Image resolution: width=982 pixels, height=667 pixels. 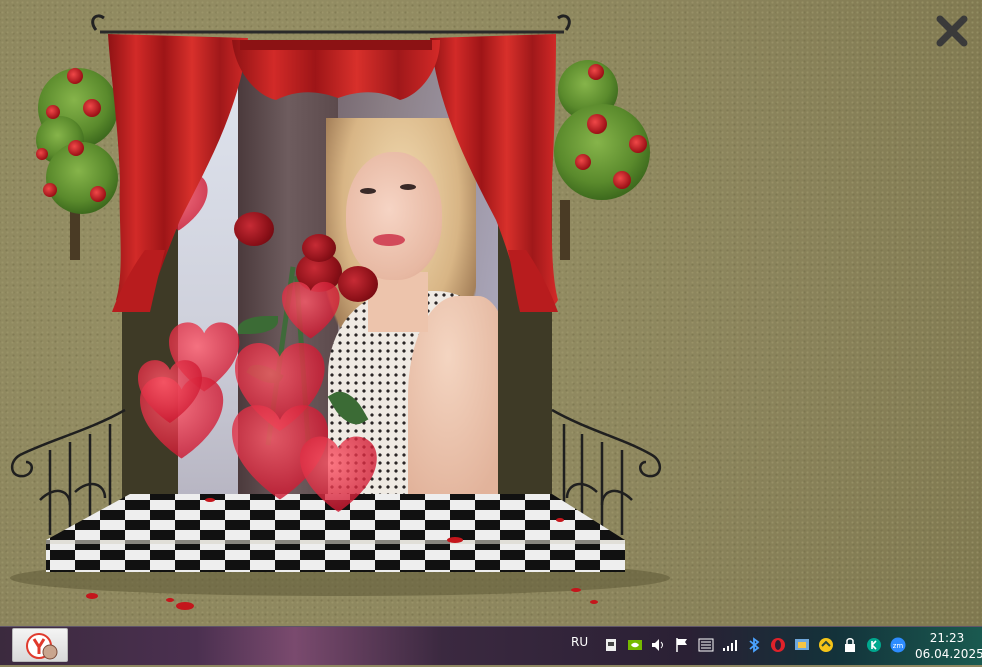 I want to click on clock-date: 06.04.2025, so click(x=948, y=654).